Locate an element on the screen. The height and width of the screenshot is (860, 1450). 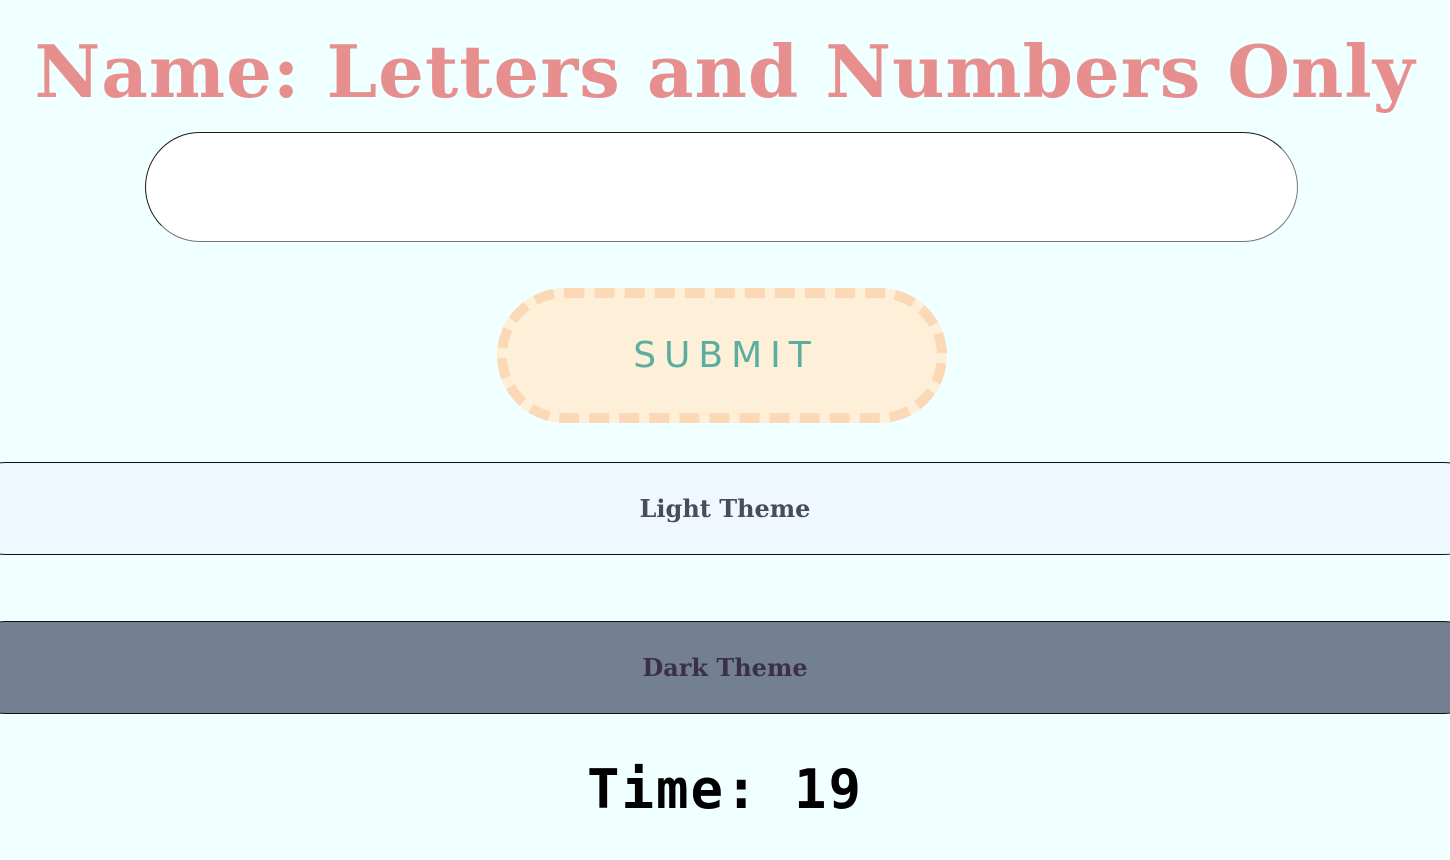
light-theme-button: Light Theme is located at coordinates (725, 508).